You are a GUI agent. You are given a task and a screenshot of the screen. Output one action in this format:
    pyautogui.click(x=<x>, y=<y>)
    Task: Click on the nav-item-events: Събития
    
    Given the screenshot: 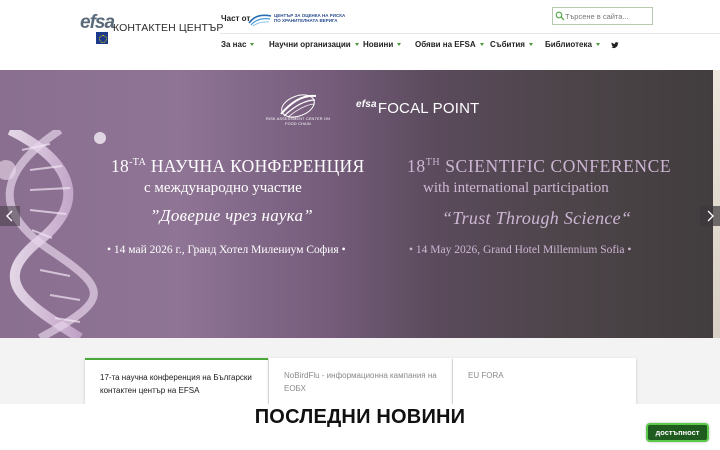 What is the action you would take?
    pyautogui.click(x=511, y=44)
    